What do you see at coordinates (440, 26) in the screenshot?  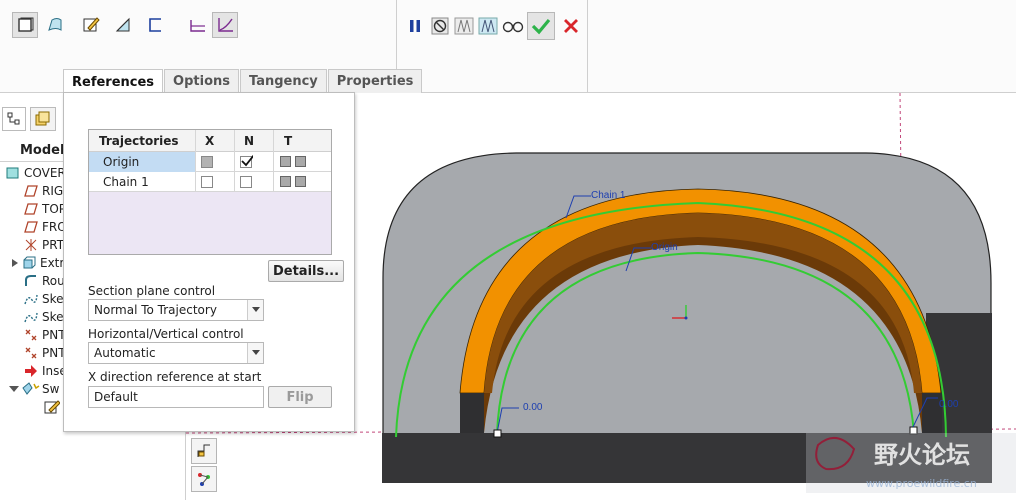 I see `no-preview-button` at bounding box center [440, 26].